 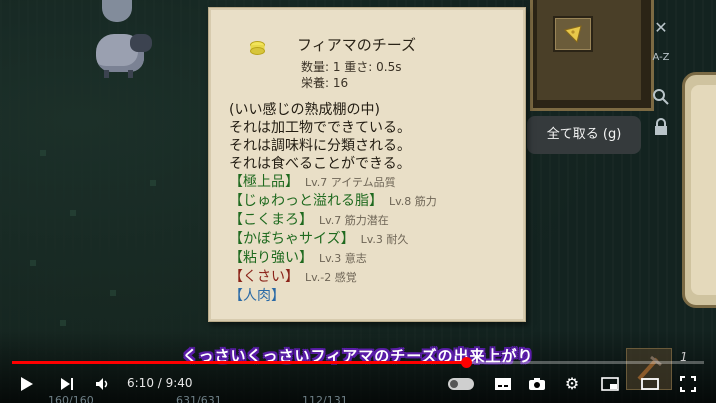 What do you see at coordinates (661, 99) in the screenshot?
I see `search-icon` at bounding box center [661, 99].